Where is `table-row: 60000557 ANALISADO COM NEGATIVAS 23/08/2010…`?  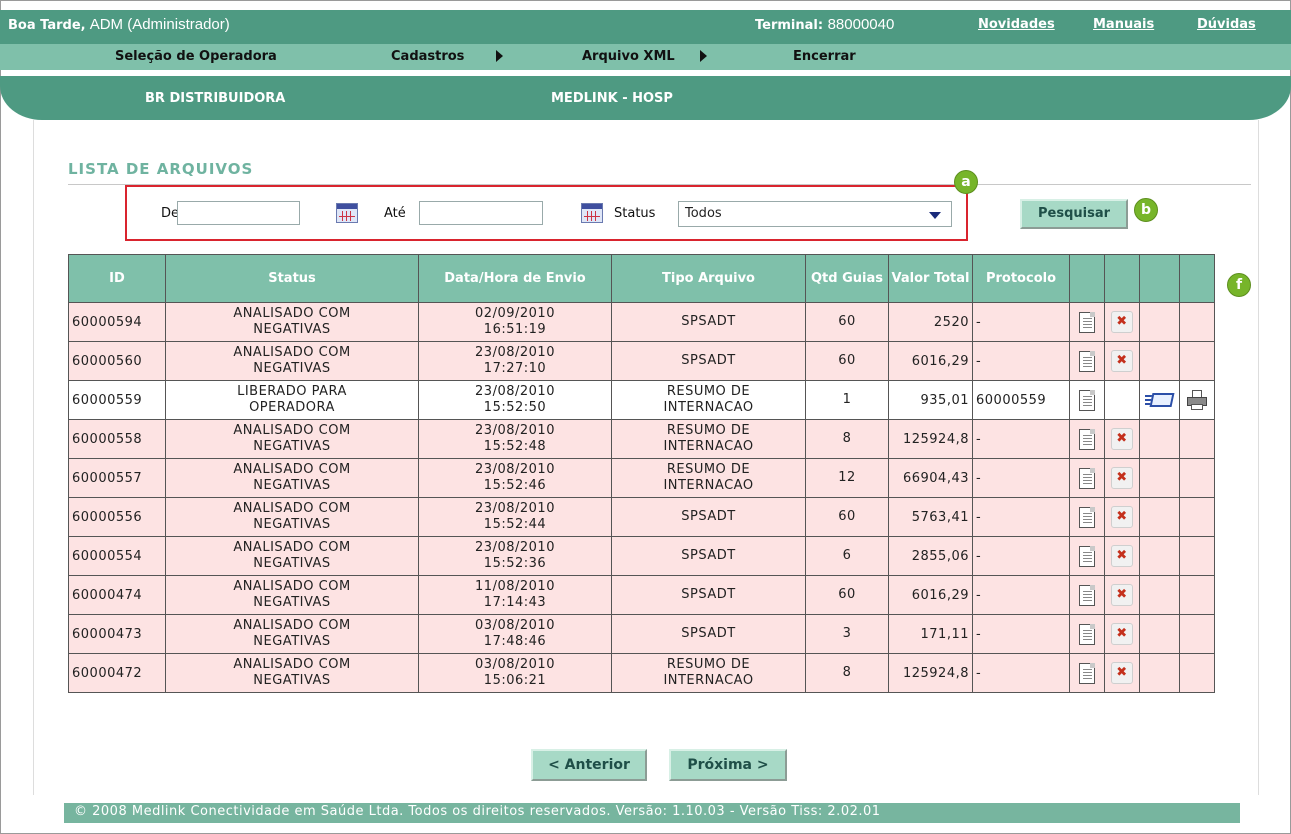
table-row: 60000557 ANALISADO COM NEGATIVAS 23/08/2010… is located at coordinates (641, 478).